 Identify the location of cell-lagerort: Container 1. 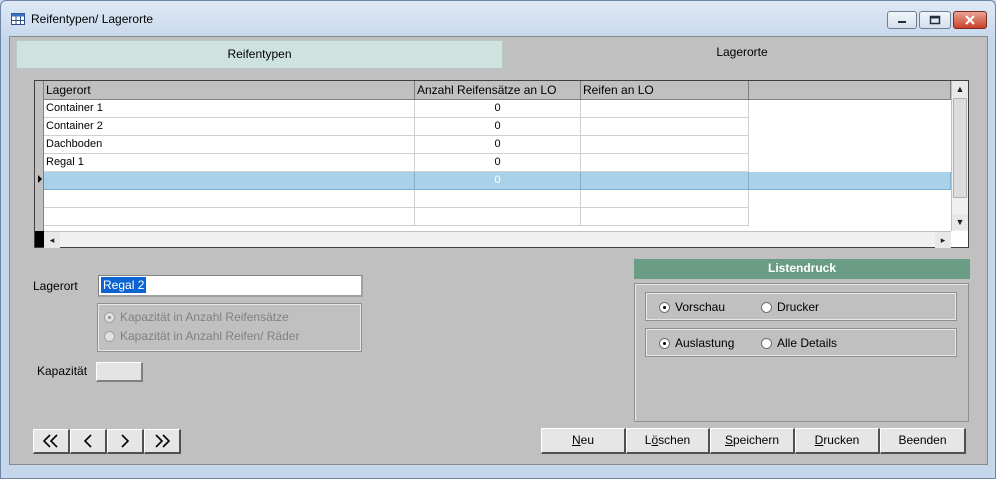
(229, 109).